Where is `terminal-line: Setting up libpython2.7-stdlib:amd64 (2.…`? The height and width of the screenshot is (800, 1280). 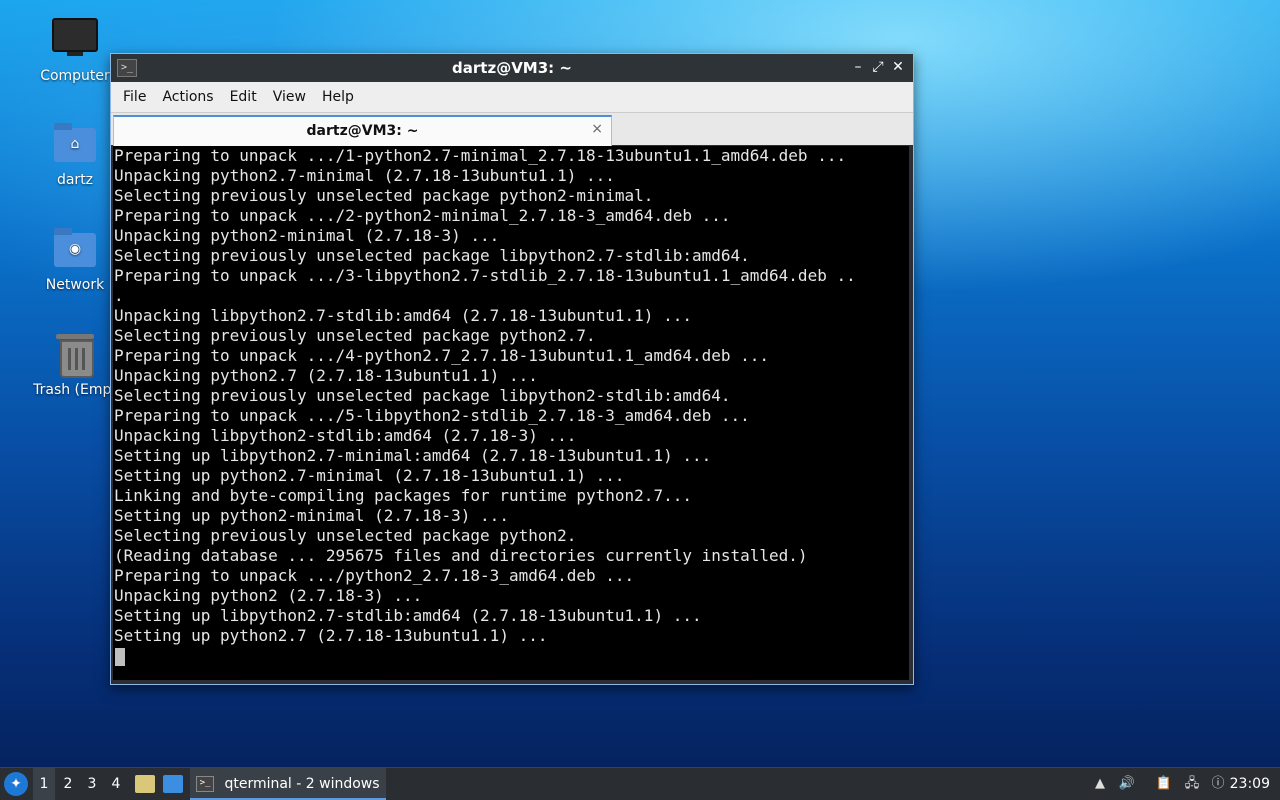
terminal-line: Setting up libpython2.7-stdlib:amd64 (2.… is located at coordinates (408, 615).